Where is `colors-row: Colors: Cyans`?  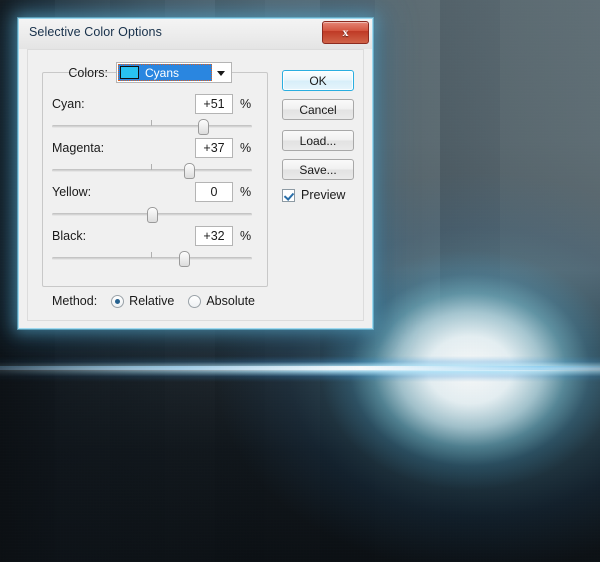 colors-row: Colors: Cyans is located at coordinates (142, 72).